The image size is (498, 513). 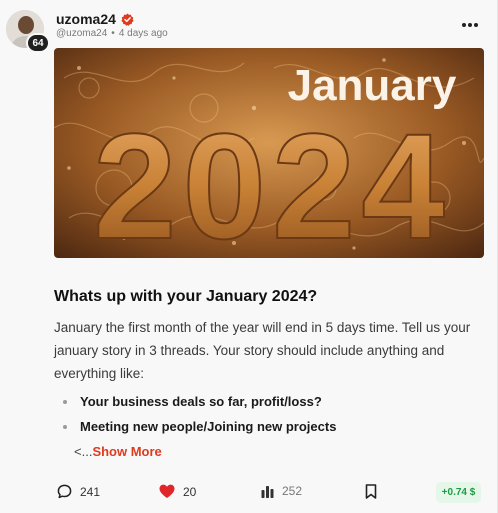 I want to click on list-item: Your business deals so far, profit/loss?, so click(x=199, y=405).